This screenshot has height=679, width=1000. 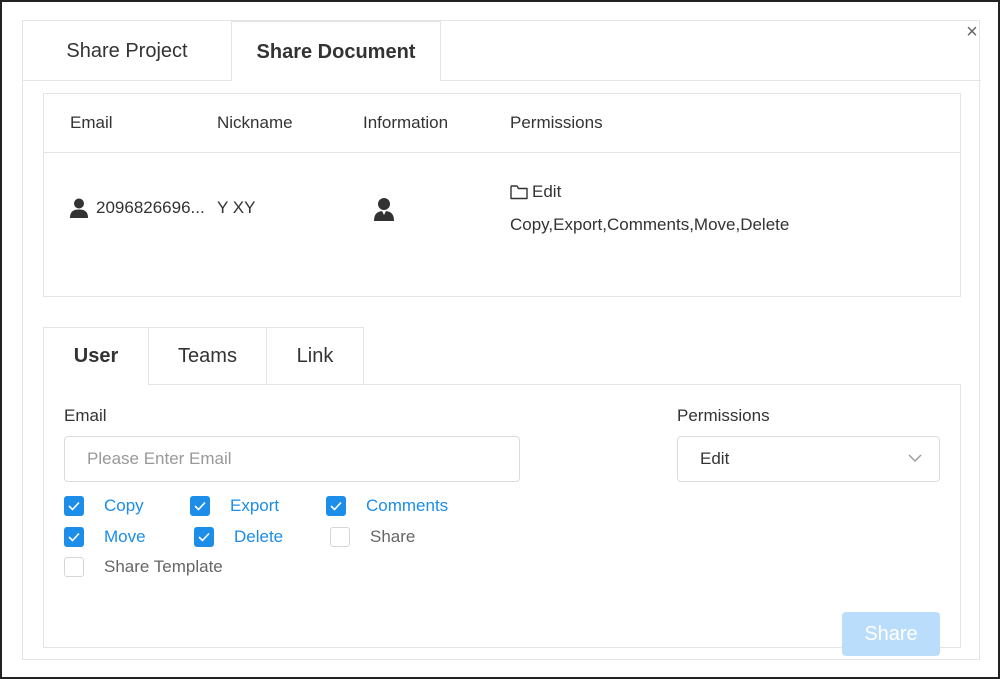 What do you see at coordinates (207, 356) in the screenshot?
I see `tab-teams: Teams` at bounding box center [207, 356].